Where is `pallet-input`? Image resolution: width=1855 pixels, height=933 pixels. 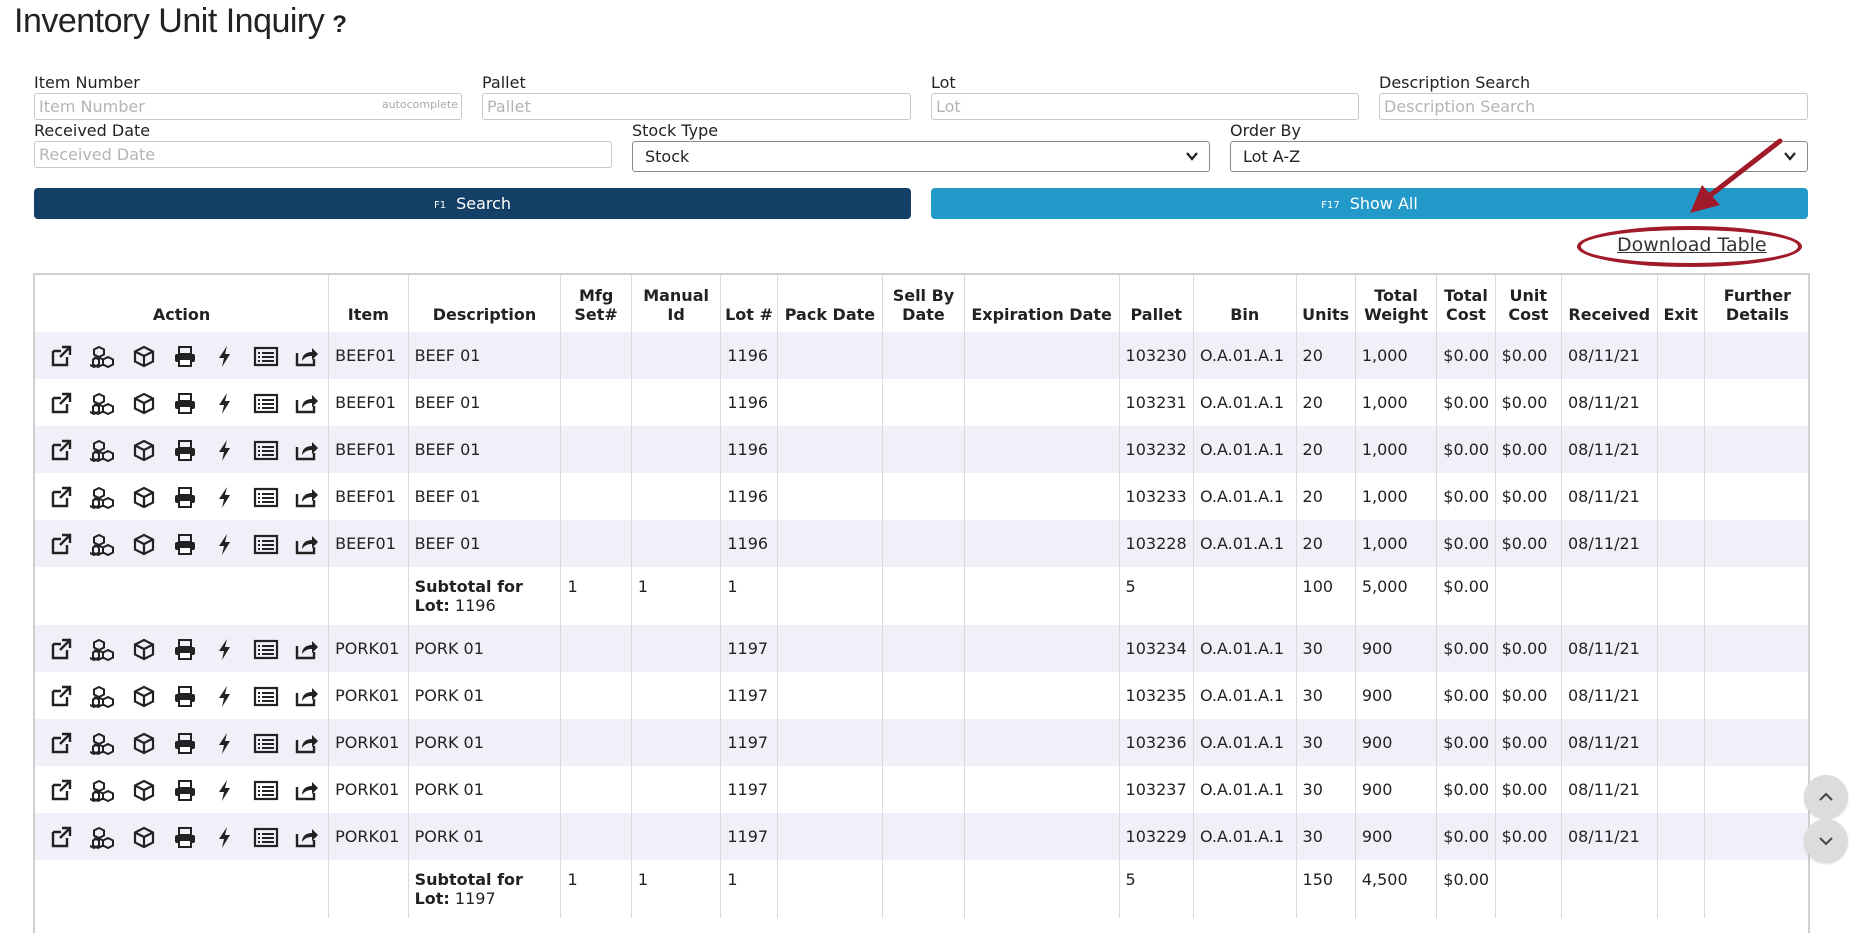 pallet-input is located at coordinates (696, 106).